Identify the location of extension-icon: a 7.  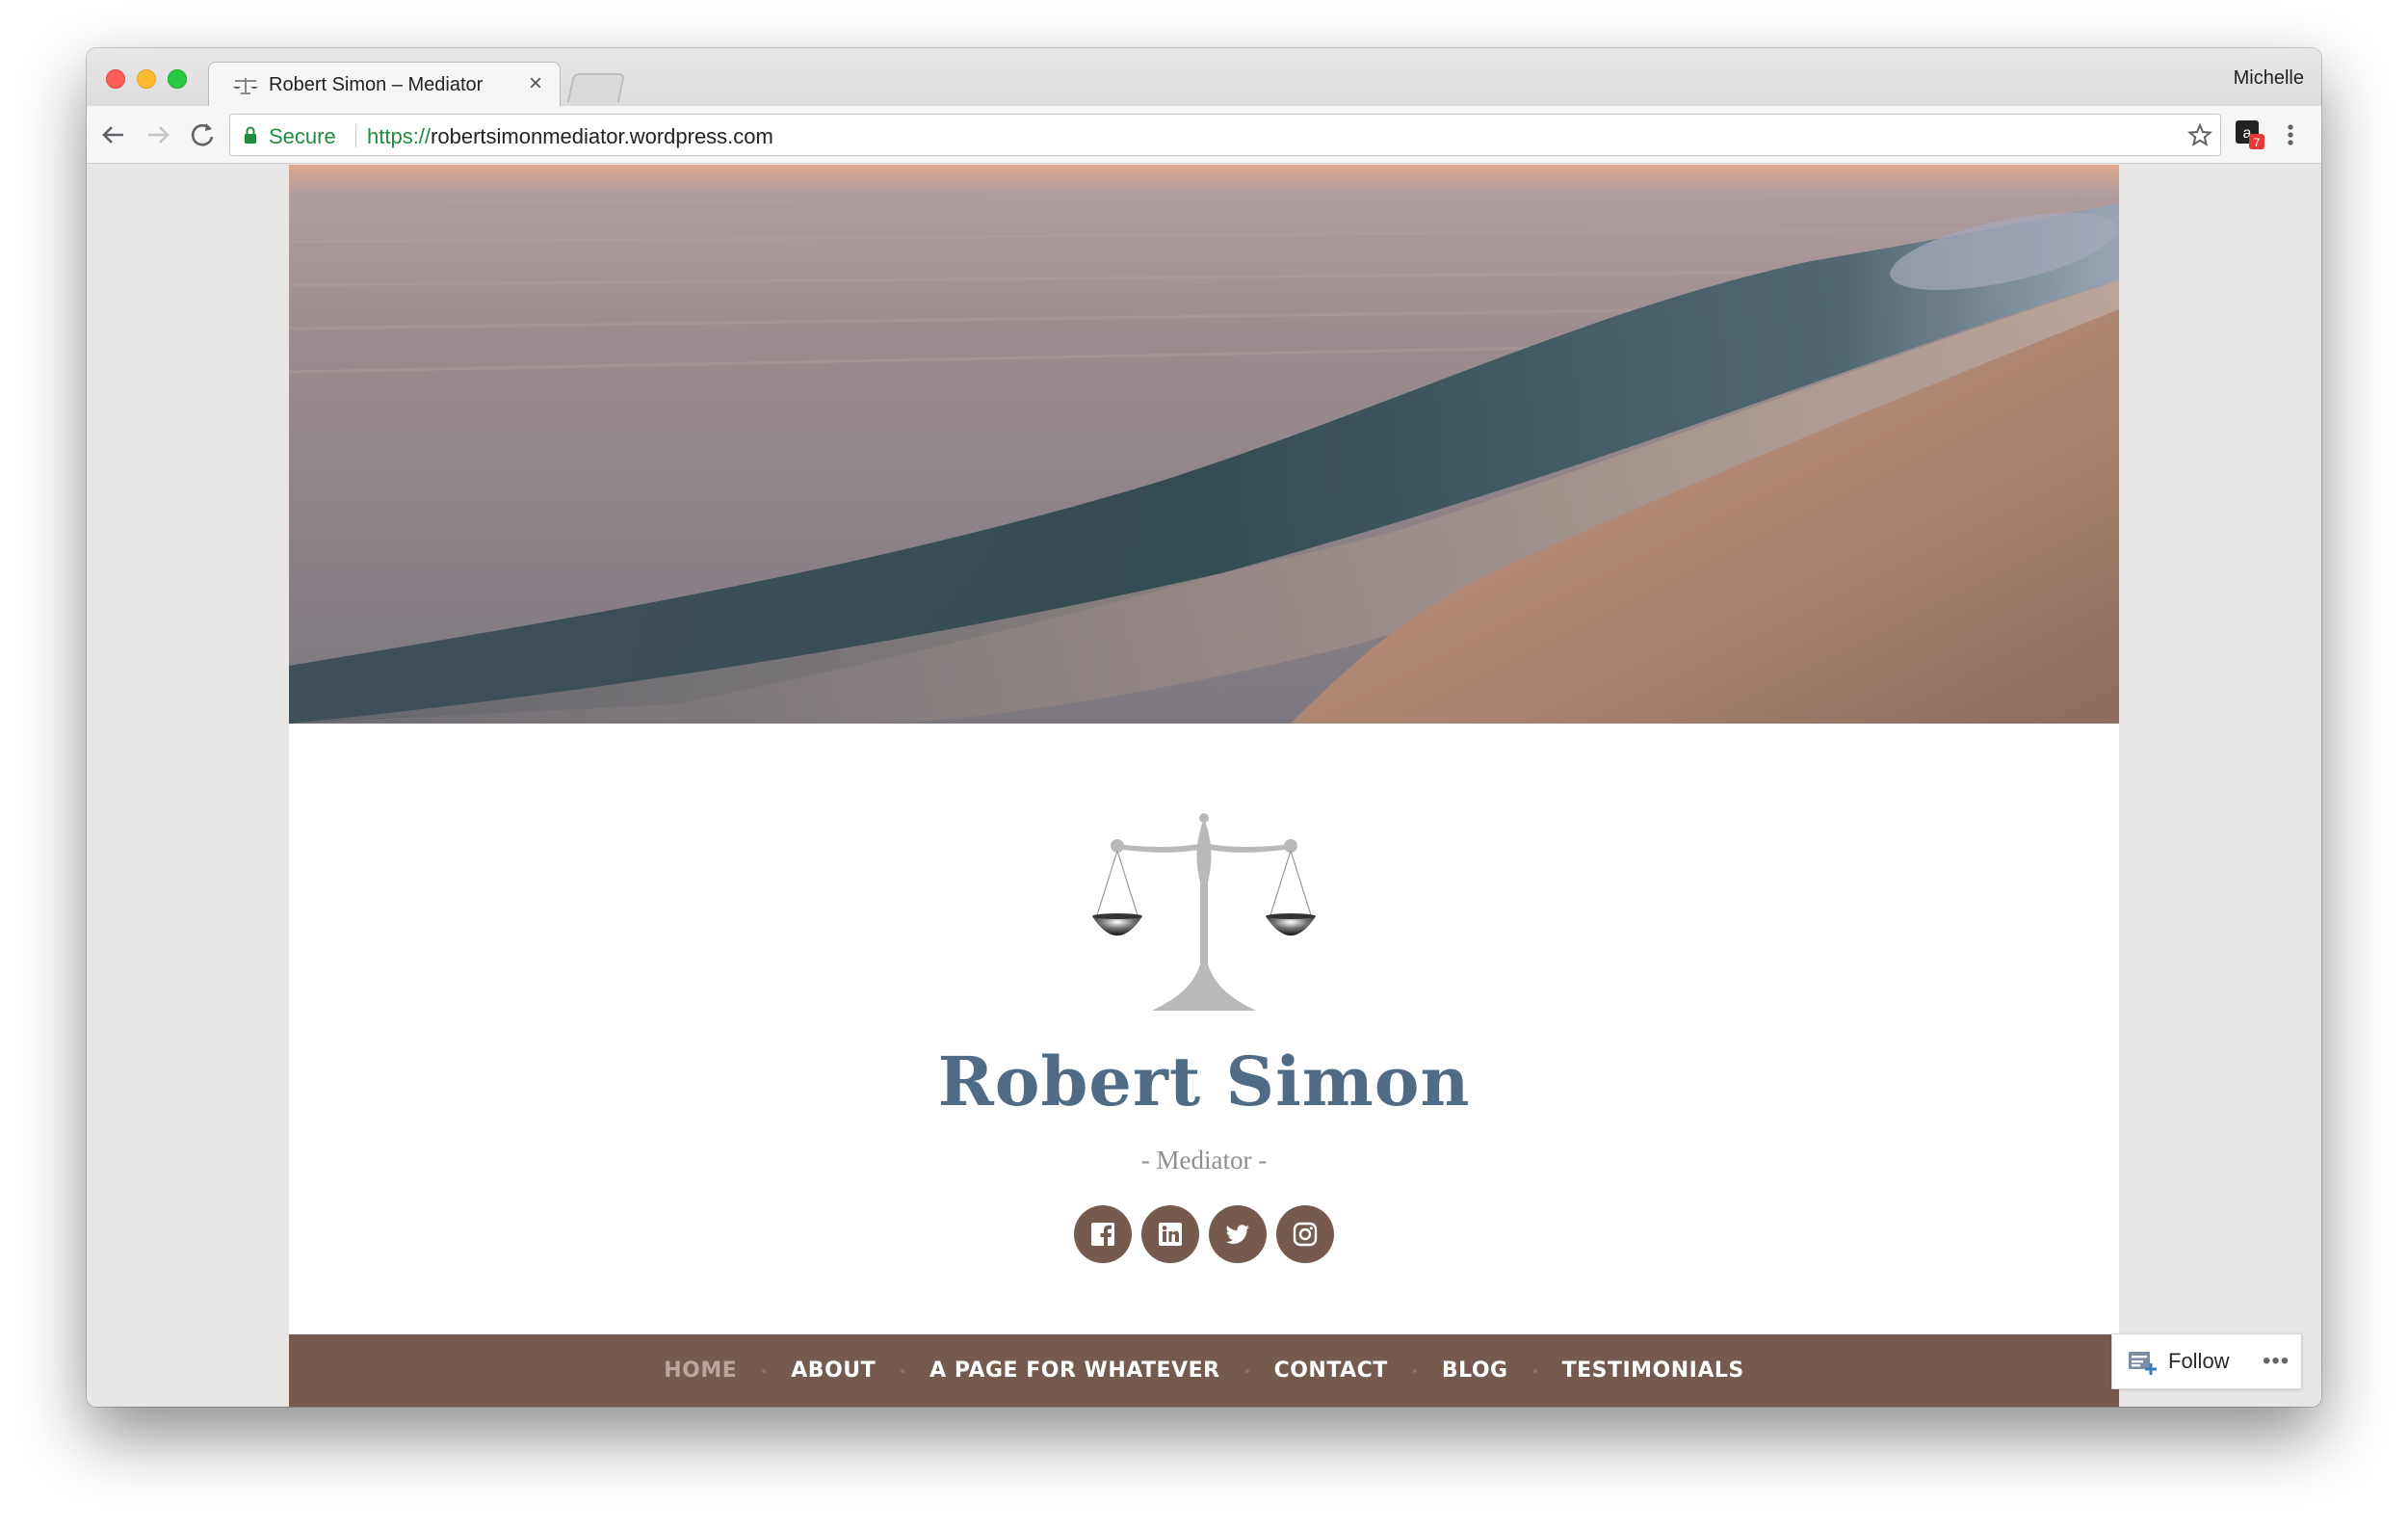
(2250, 134).